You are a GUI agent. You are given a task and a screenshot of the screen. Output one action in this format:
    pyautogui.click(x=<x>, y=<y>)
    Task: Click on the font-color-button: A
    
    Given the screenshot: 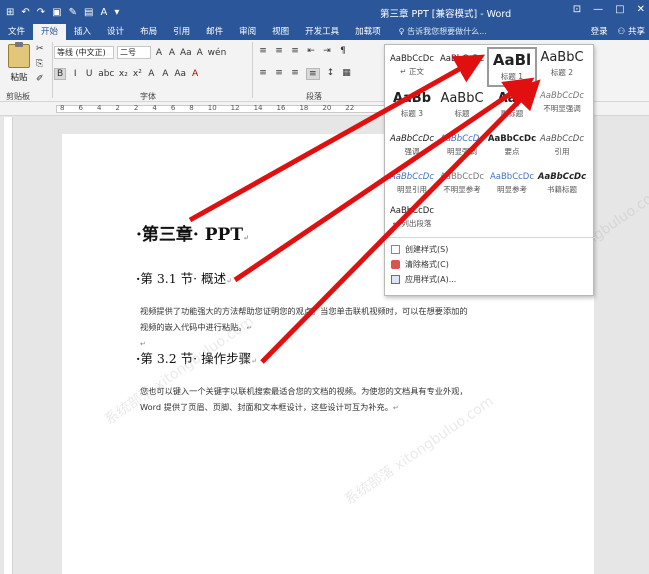 What is the action you would take?
    pyautogui.click(x=195, y=74)
    